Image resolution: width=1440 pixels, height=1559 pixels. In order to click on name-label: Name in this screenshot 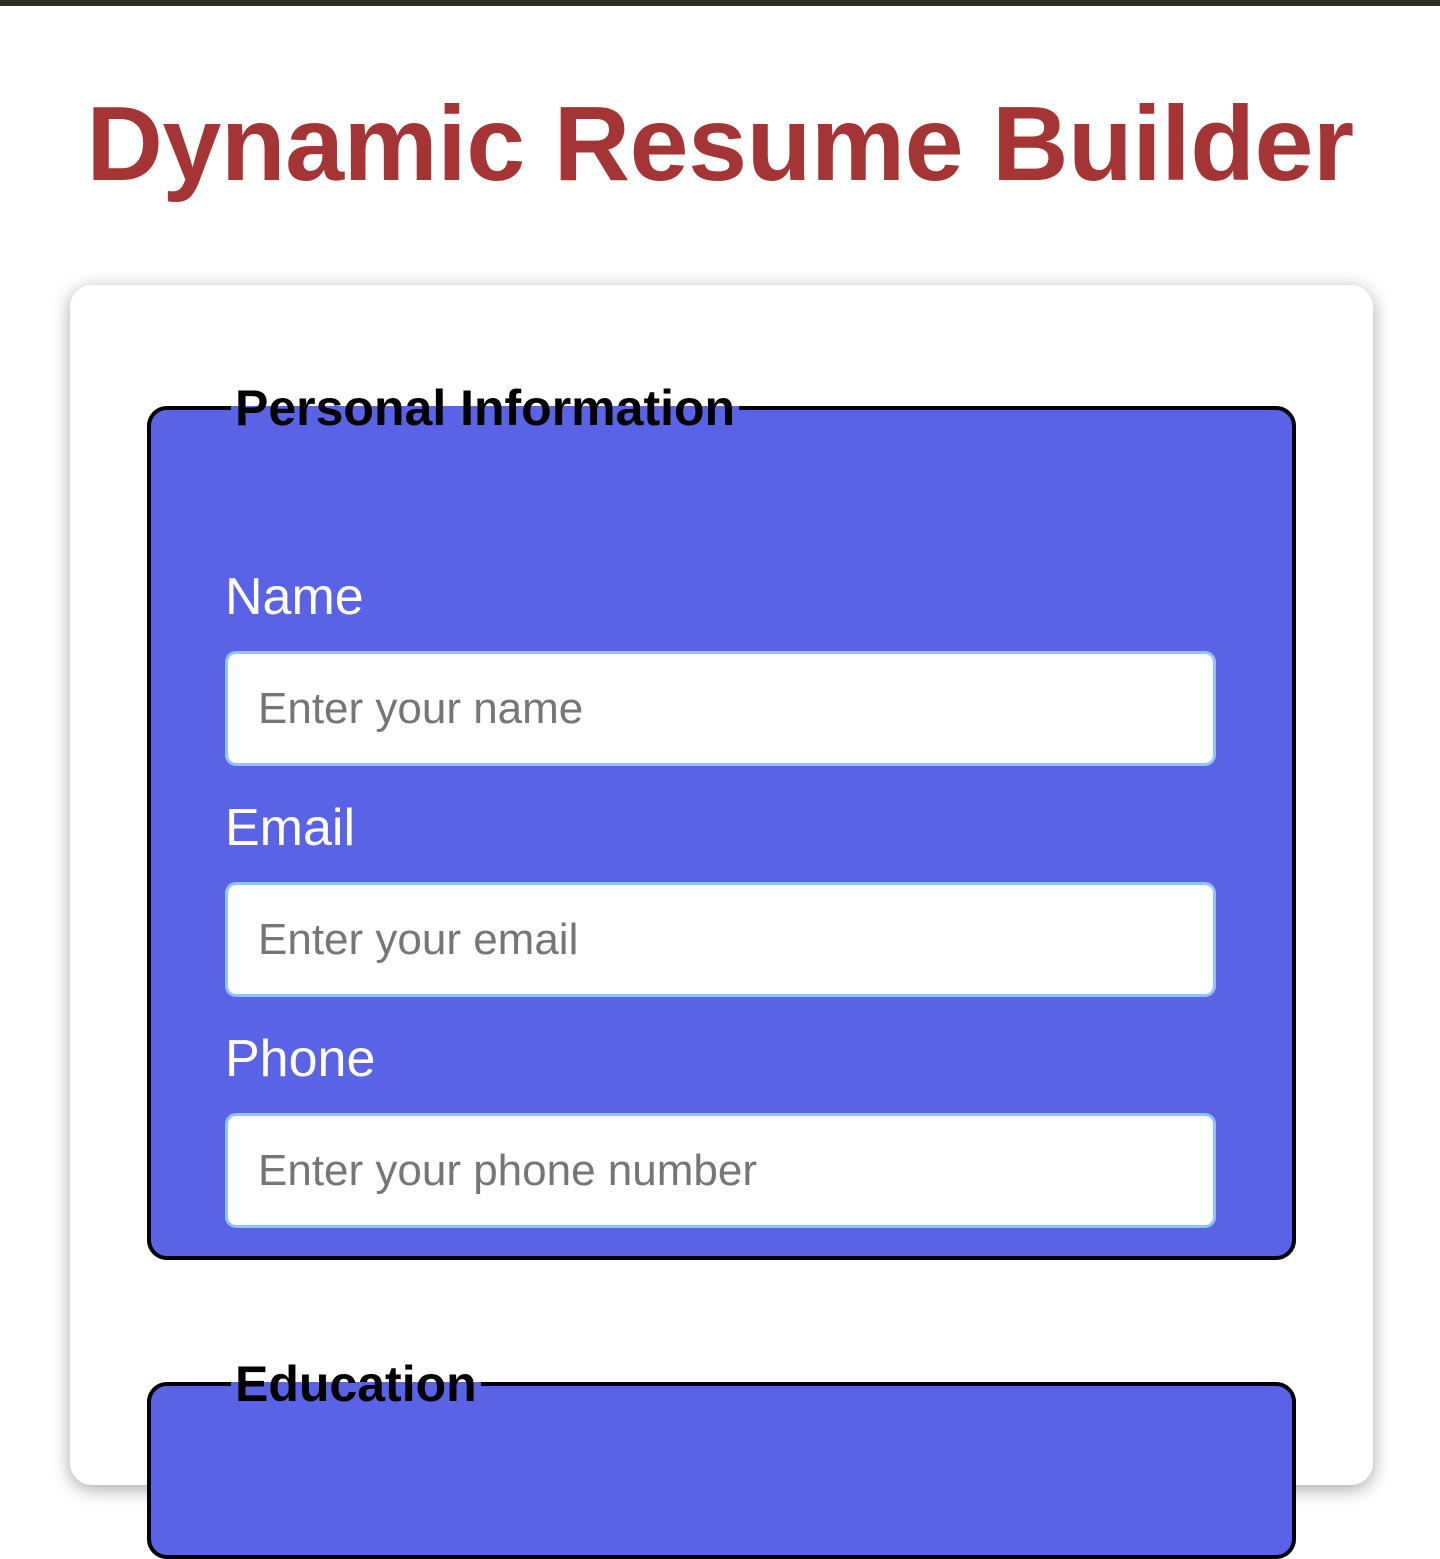, I will do `click(294, 597)`.